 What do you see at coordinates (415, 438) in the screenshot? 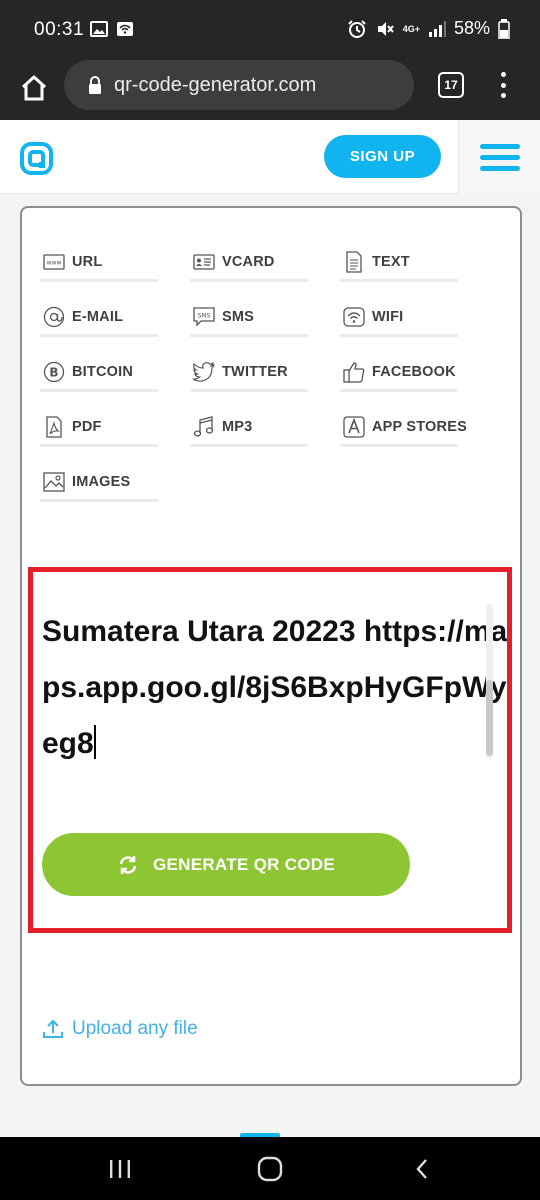
I see `qr-type-app-stores: APP STORES` at bounding box center [415, 438].